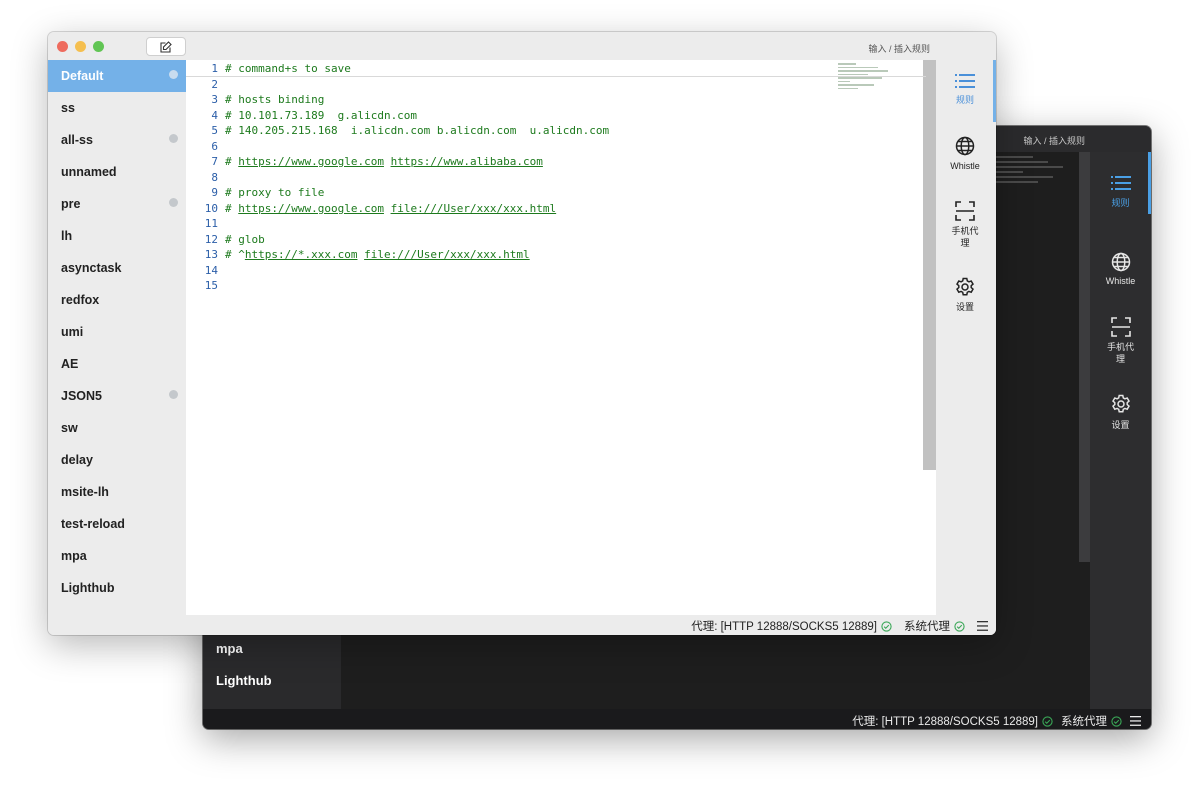 The height and width of the screenshot is (793, 1200). What do you see at coordinates (117, 492) in the screenshot?
I see `rule-item-msite-lh: msite-lh` at bounding box center [117, 492].